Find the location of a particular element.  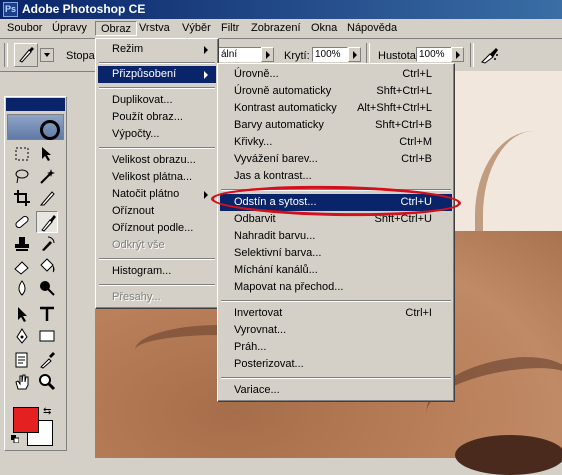

swap-colors-icon: ⇆ is located at coordinates (47, 411).